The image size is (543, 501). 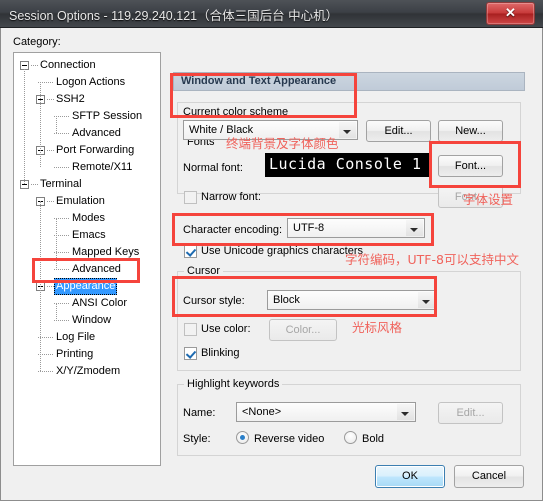 What do you see at coordinates (352, 300) in the screenshot?
I see `cursor-style-combo: Block` at bounding box center [352, 300].